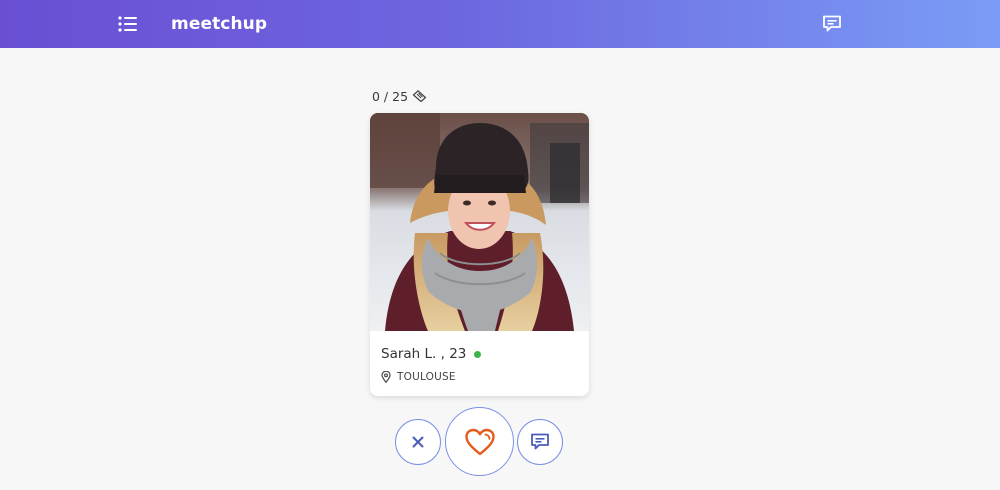  I want to click on swipe-counter: 0 / 25, so click(399, 96).